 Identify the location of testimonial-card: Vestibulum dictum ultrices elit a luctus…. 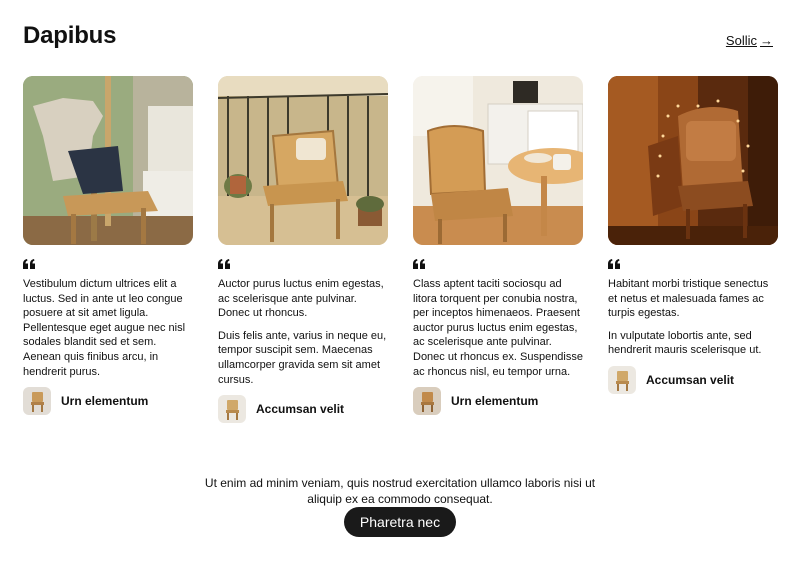
(108, 249).